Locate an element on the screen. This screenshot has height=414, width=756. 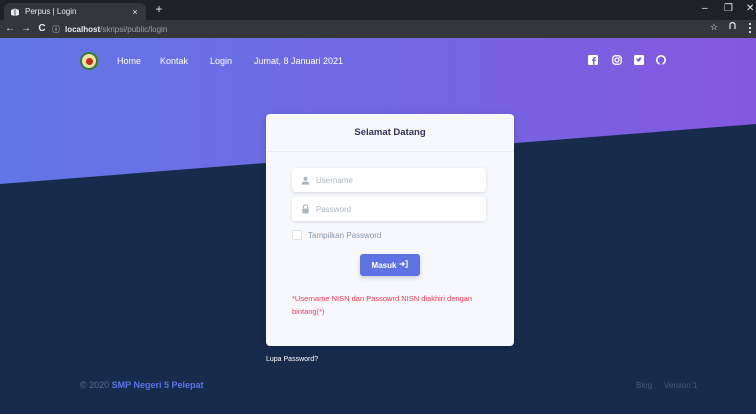
password-input is located at coordinates (396, 209).